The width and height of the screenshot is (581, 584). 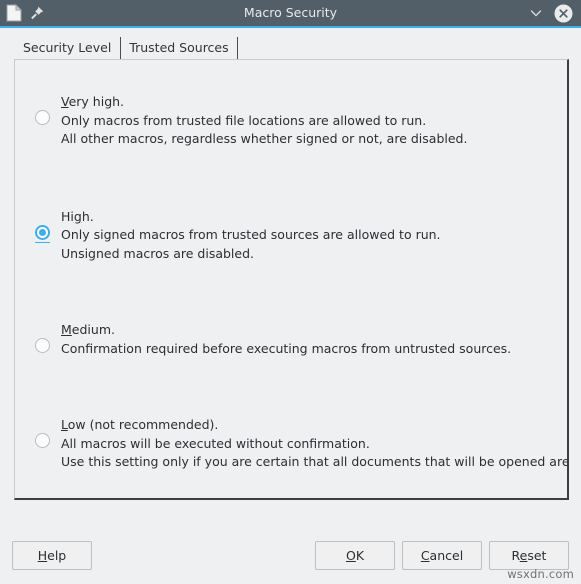 I want to click on option-low-title: Low (not recommended)., so click(x=314, y=425).